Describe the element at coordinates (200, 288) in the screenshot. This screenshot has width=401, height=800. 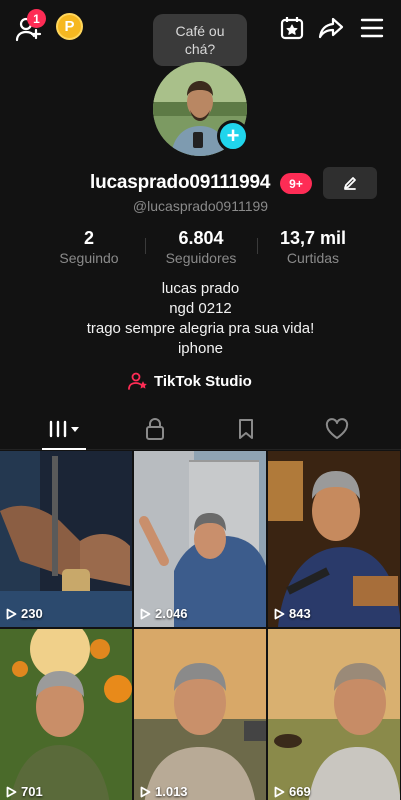
I see `bio-line: lucas prado` at that location.